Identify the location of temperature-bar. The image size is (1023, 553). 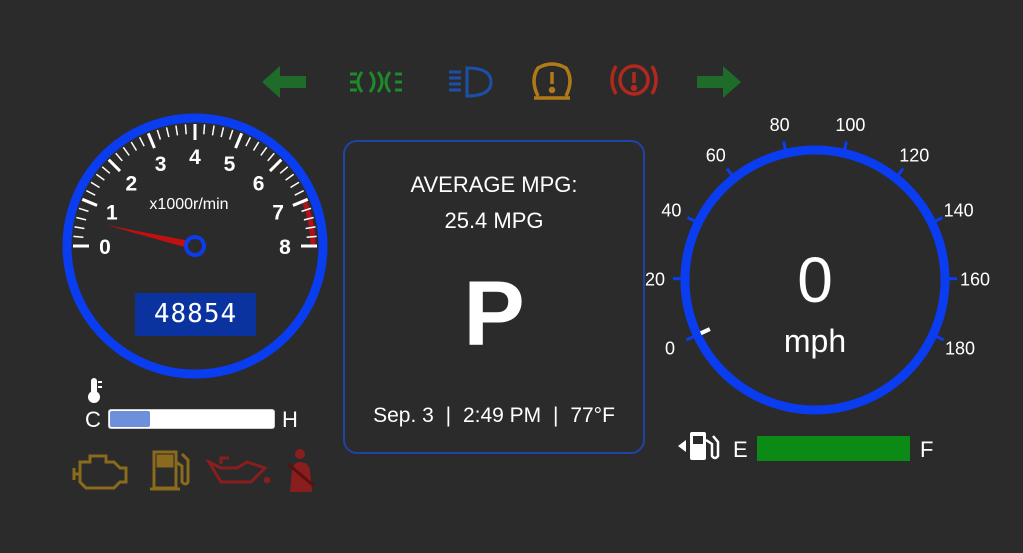
(191, 419).